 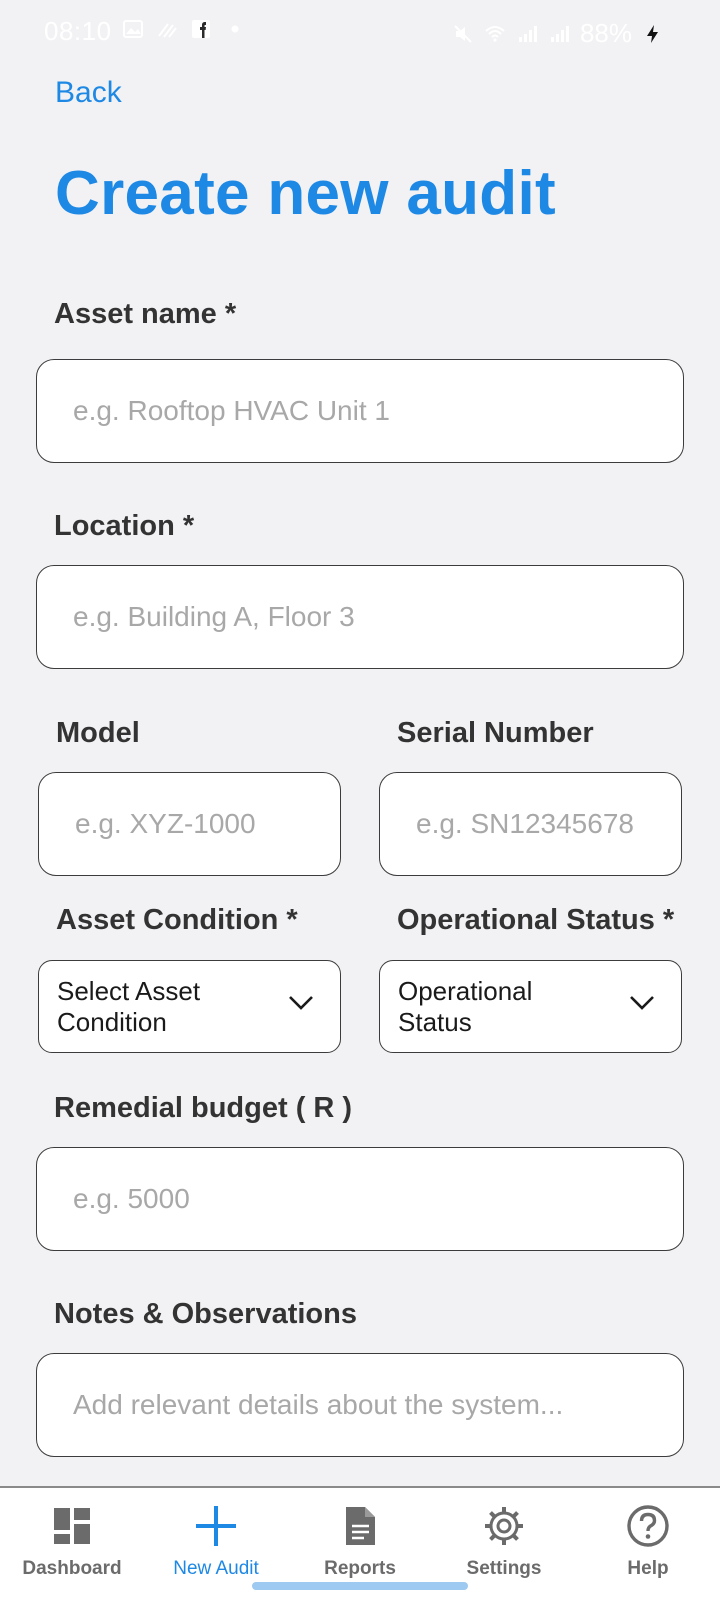 I want to click on serial-number-input: e.g. SN12345678, so click(x=530, y=824).